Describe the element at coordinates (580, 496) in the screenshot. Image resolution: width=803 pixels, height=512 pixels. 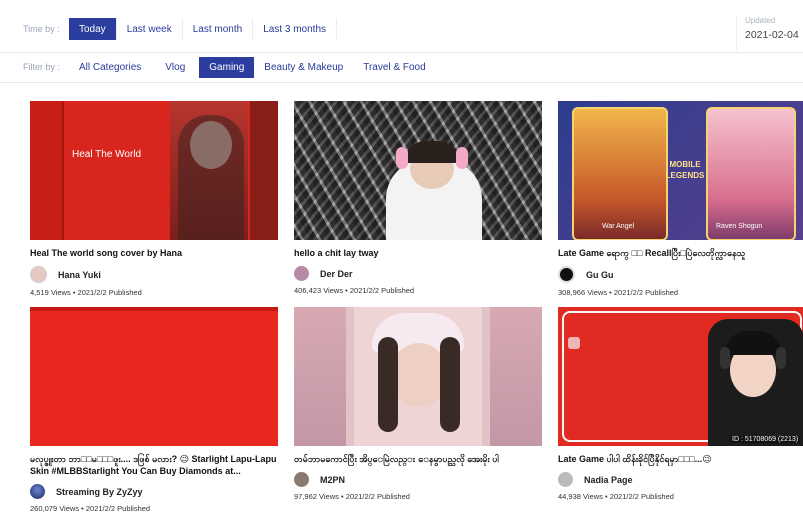
I see `video-views: 44,938 Views` at that location.